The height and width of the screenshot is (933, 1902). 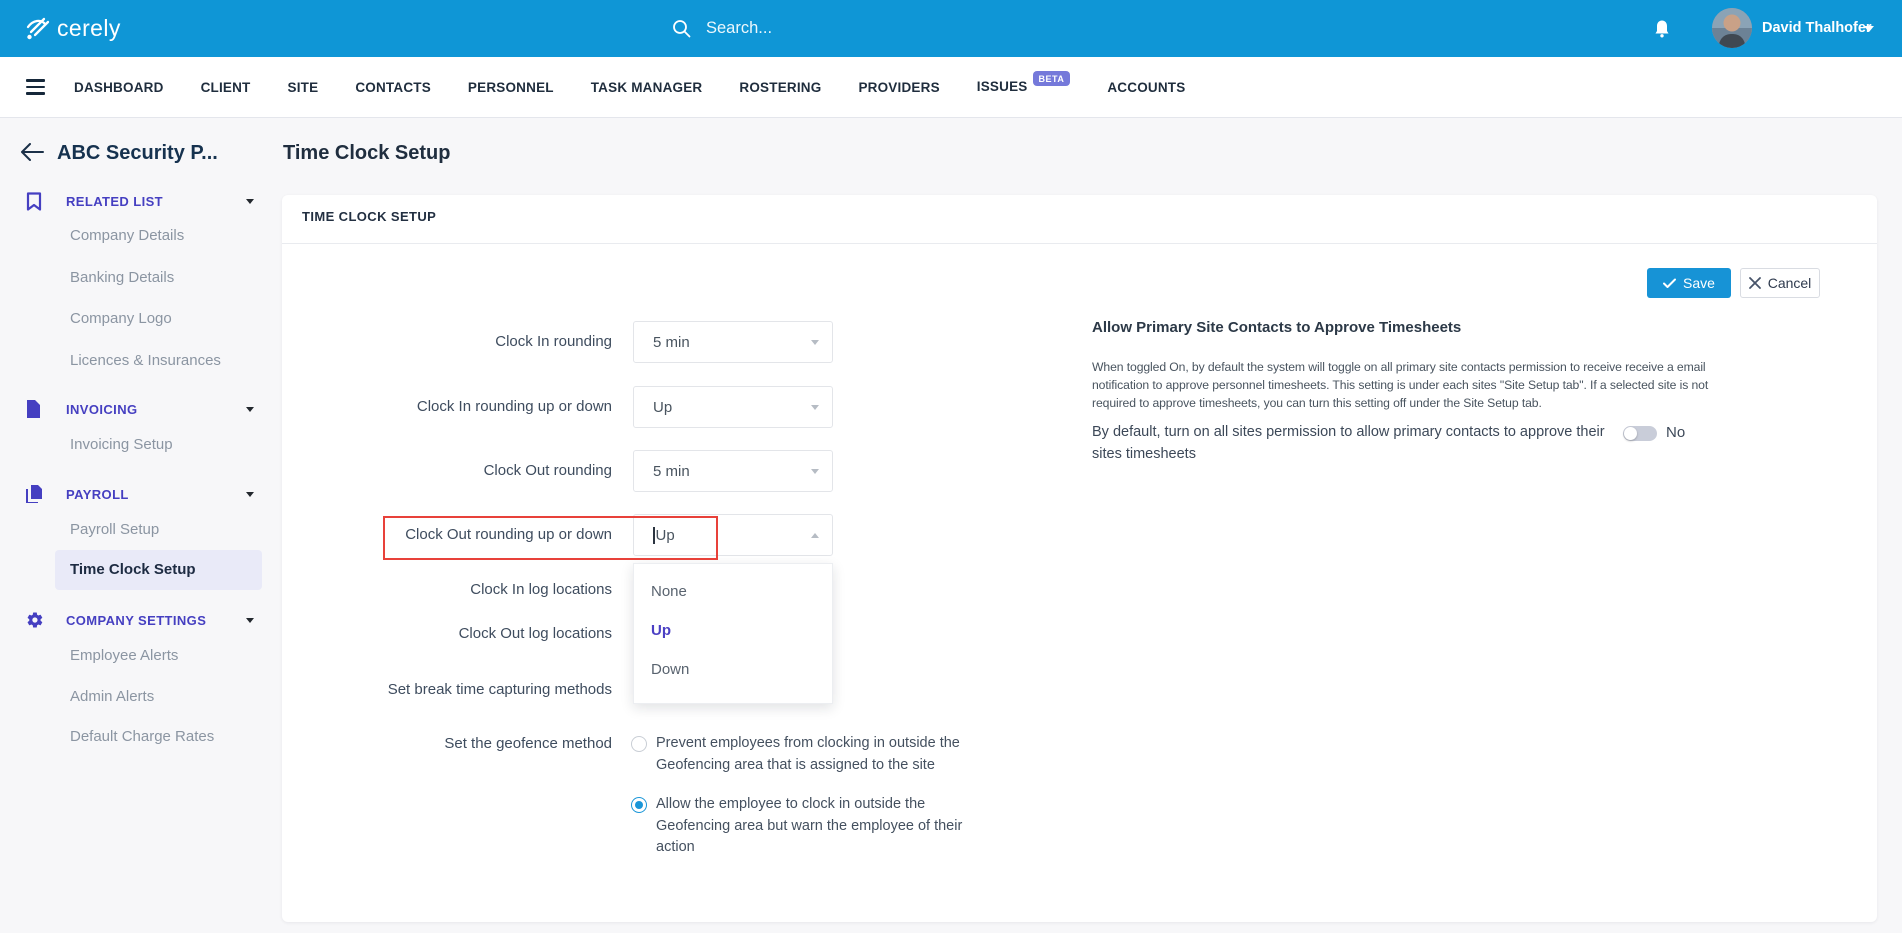 I want to click on sidebar-item-default-charge-rates: Default Charge Rates, so click(x=142, y=737).